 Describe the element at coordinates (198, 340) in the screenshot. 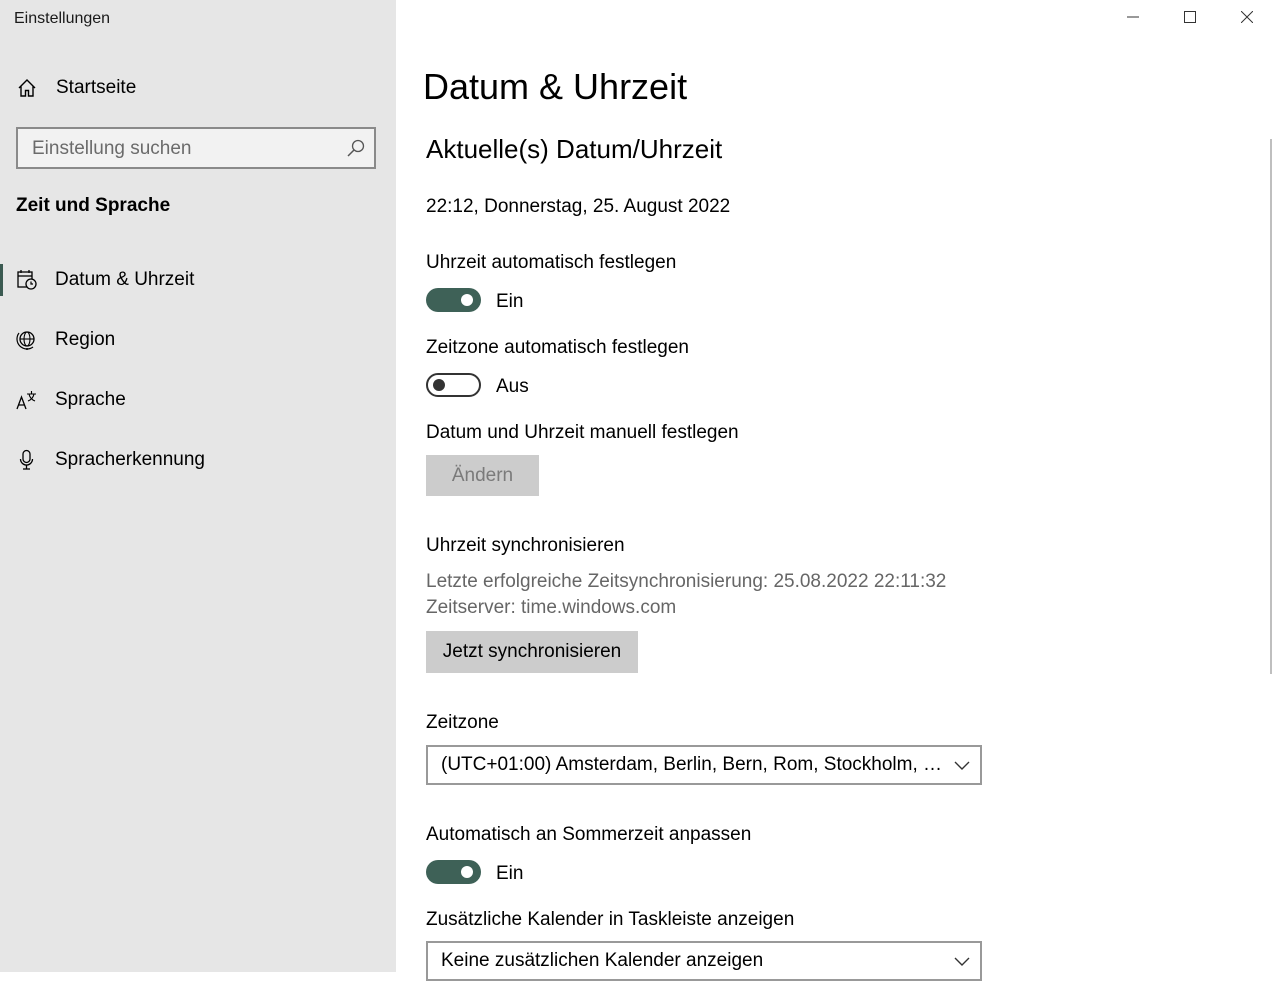

I see `sidebar-item-region: Region` at that location.